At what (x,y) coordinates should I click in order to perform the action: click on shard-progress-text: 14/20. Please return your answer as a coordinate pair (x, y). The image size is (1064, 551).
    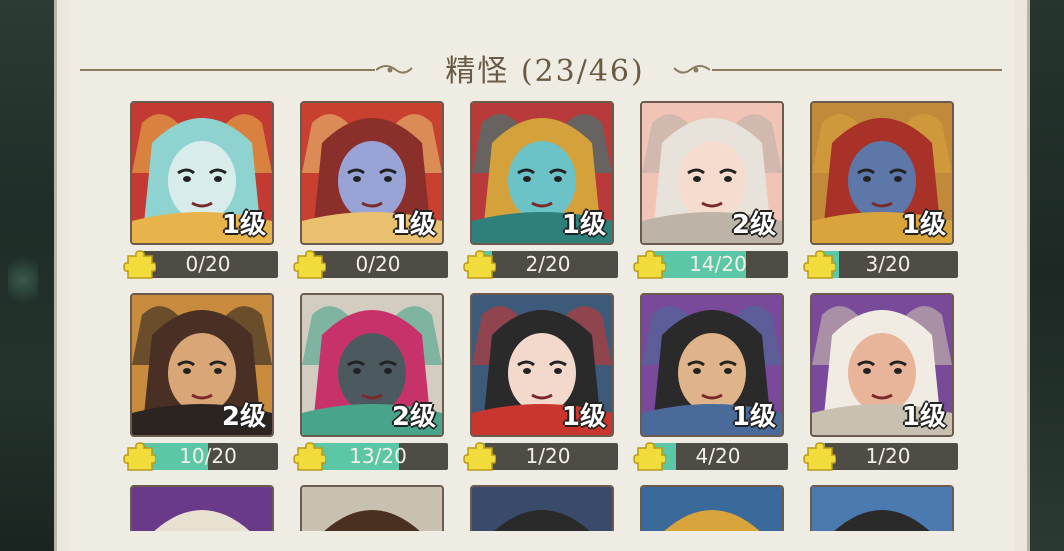
    Looking at the image, I should click on (718, 264).